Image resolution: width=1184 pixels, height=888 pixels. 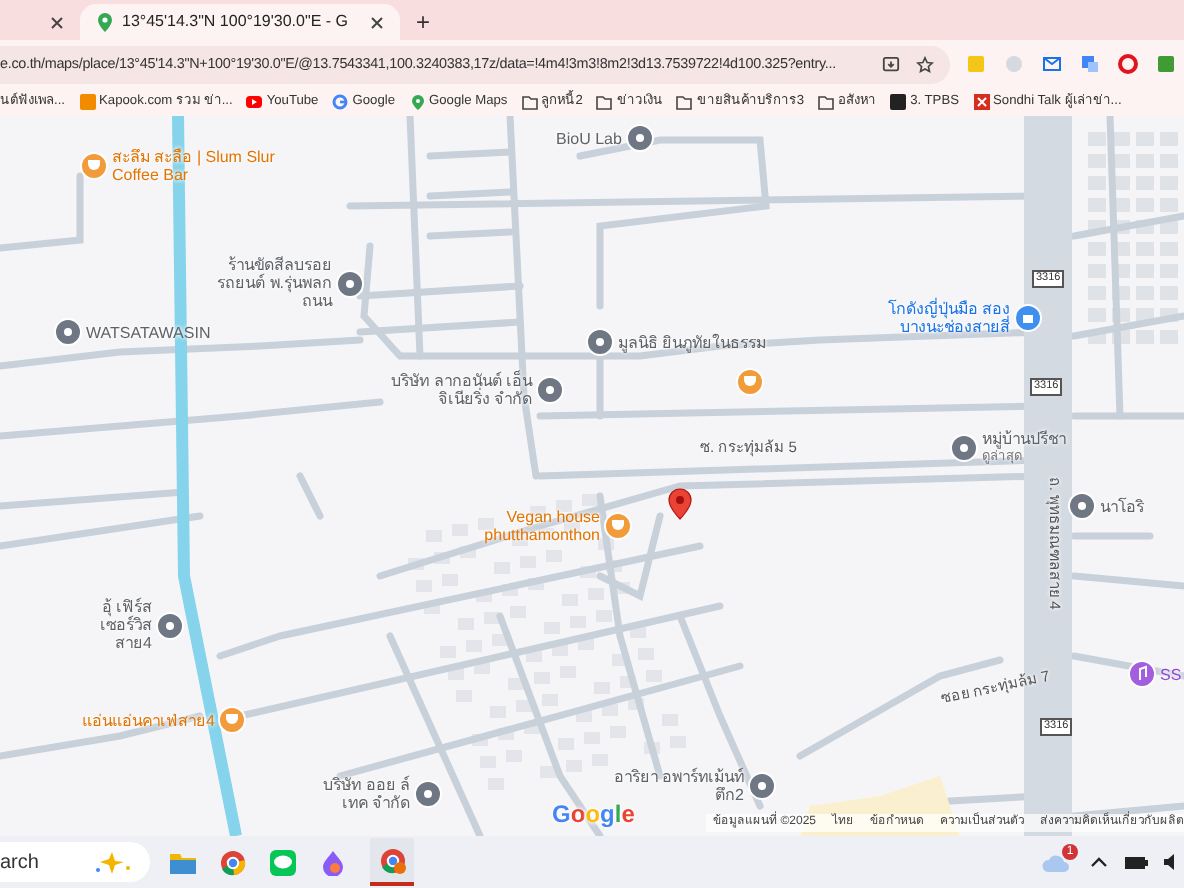 I want to click on place-label: มูลนิธิ ยินภูทัยในธรรม, so click(x=698, y=342).